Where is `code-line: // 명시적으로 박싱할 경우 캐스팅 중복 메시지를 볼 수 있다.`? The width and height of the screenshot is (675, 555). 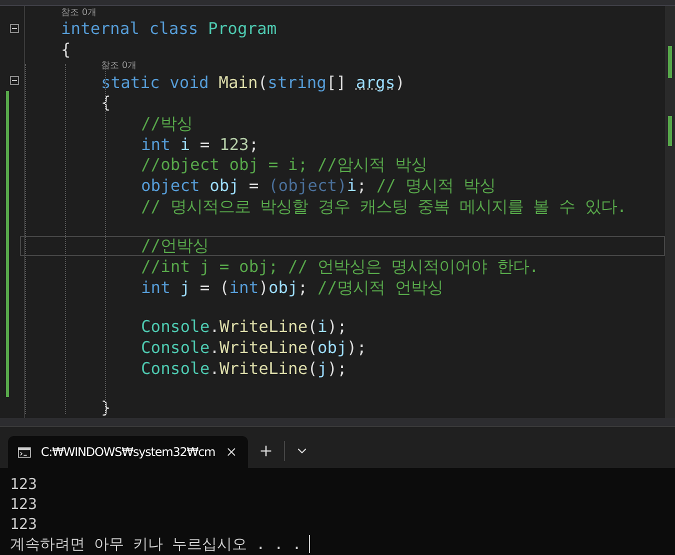 code-line: // 명시적으로 박싱할 경우 캐스팅 중복 메시지를 볼 수 있다. is located at coordinates (384, 207).